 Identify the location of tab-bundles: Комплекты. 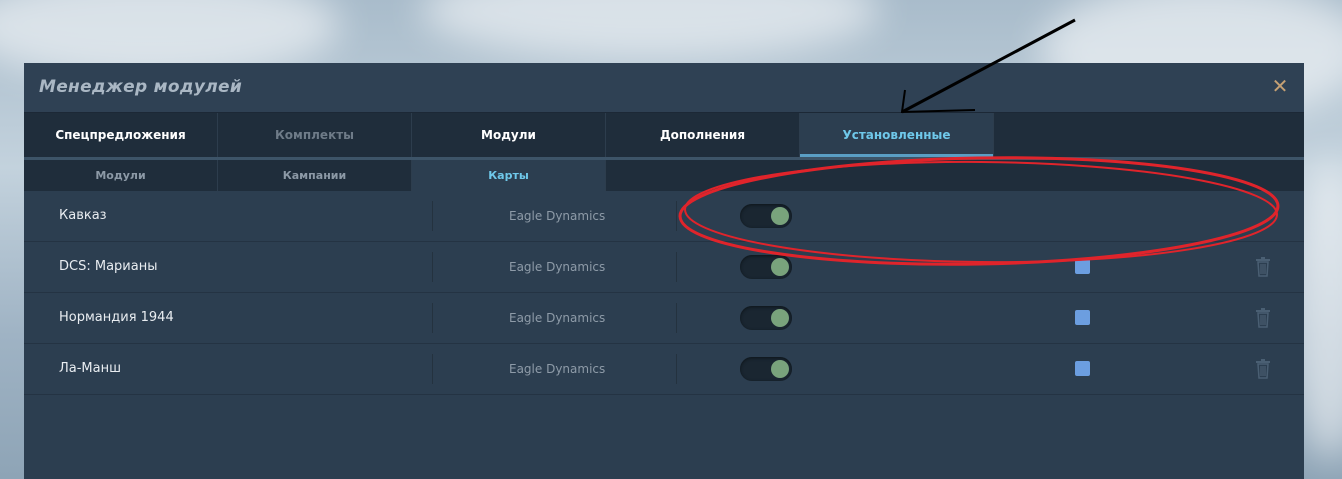
(315, 135).